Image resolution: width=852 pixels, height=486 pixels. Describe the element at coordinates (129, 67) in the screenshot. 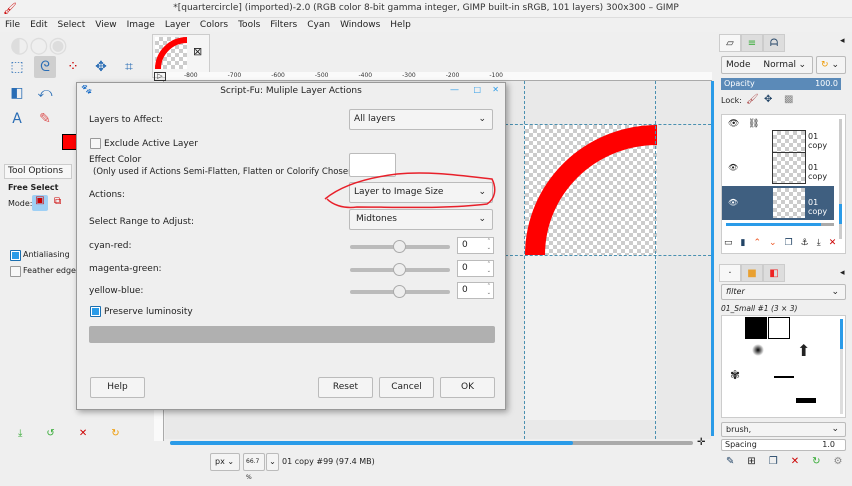

I see `crop-tool-icon: ⌗` at that location.